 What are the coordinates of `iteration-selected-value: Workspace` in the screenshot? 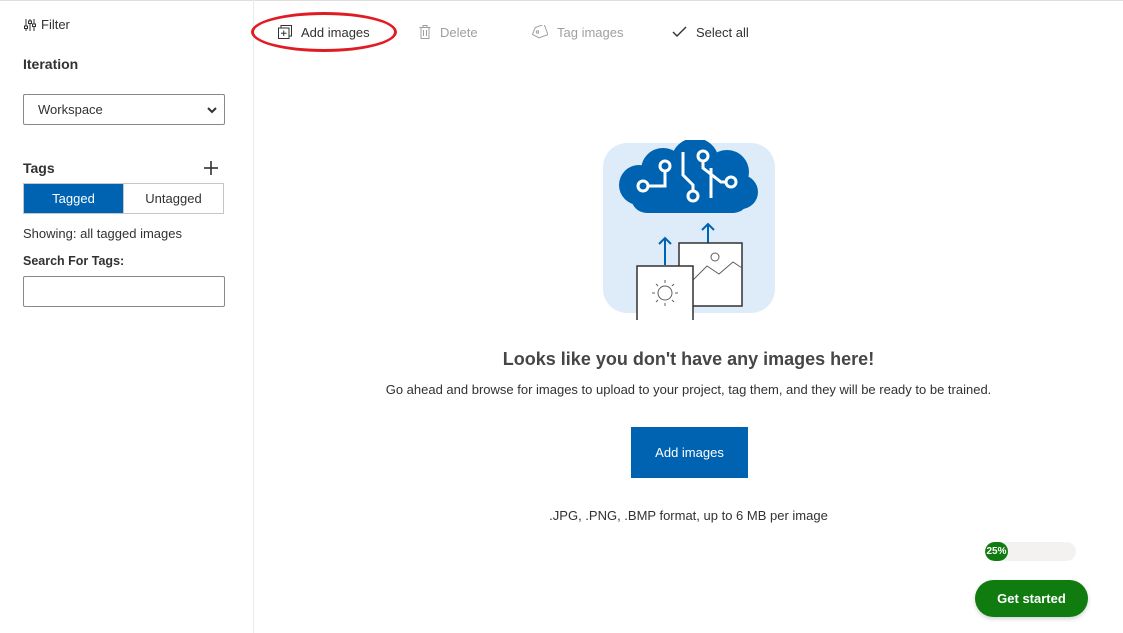 It's located at (70, 109).